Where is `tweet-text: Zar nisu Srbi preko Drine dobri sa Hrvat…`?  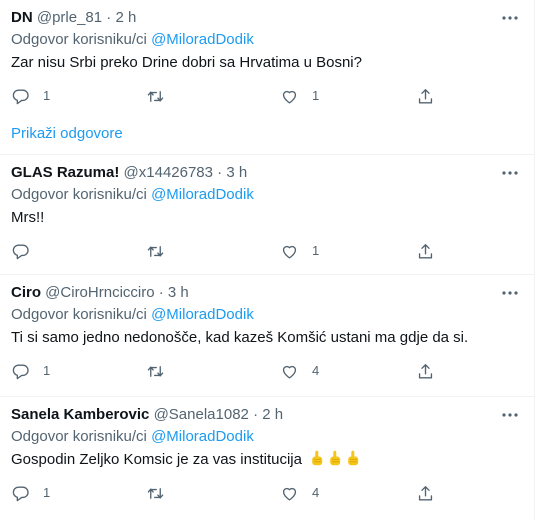 tweet-text: Zar nisu Srbi preko Drine dobri sa Hrvat… is located at coordinates (186, 62).